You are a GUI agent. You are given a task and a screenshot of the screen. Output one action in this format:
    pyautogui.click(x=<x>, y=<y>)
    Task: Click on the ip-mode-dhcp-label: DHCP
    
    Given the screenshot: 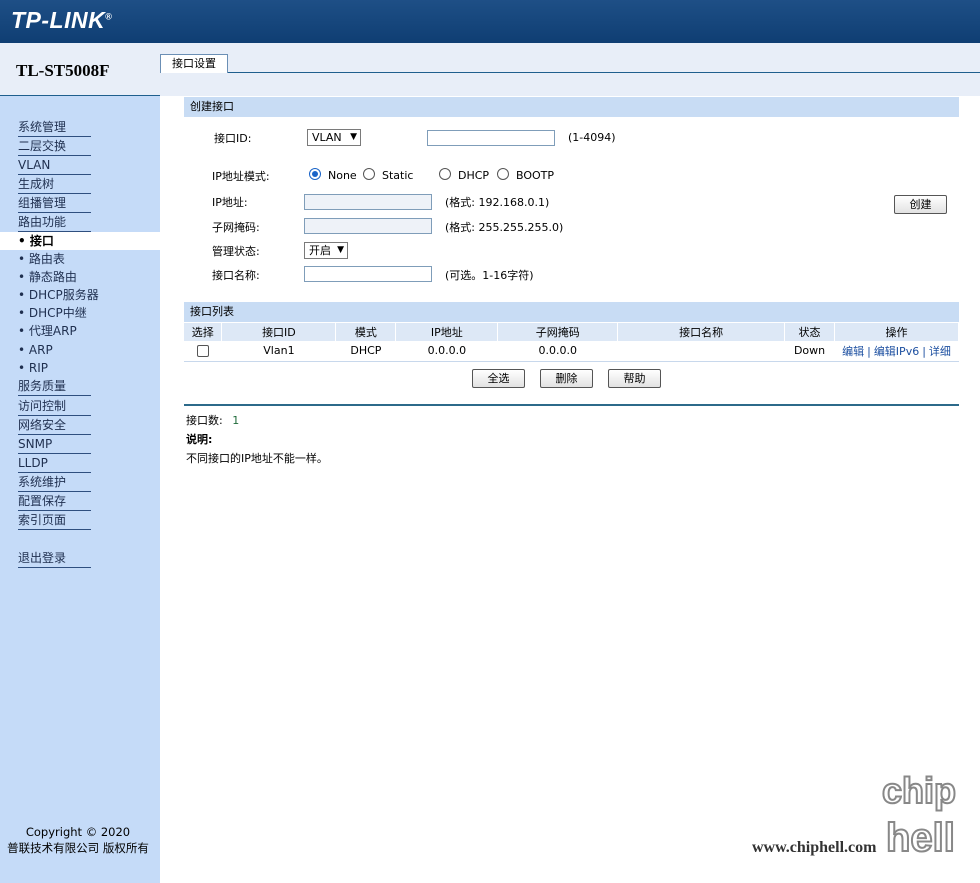 What is the action you would take?
    pyautogui.click(x=474, y=175)
    